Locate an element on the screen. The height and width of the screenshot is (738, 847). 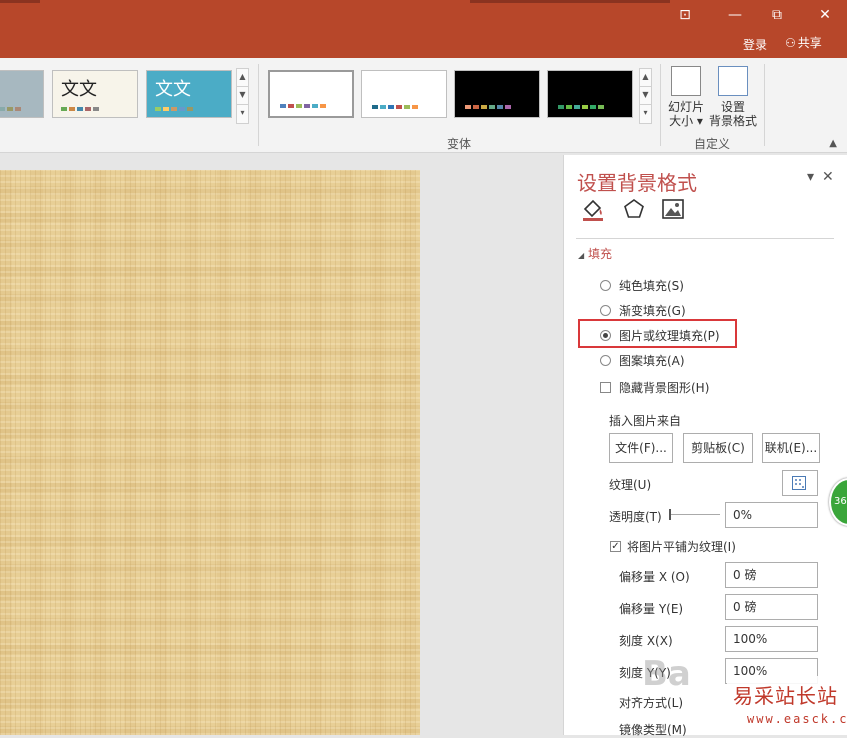
hide-bg-graphics-option: 隐藏背景图形(H) is located at coordinates (654, 387).